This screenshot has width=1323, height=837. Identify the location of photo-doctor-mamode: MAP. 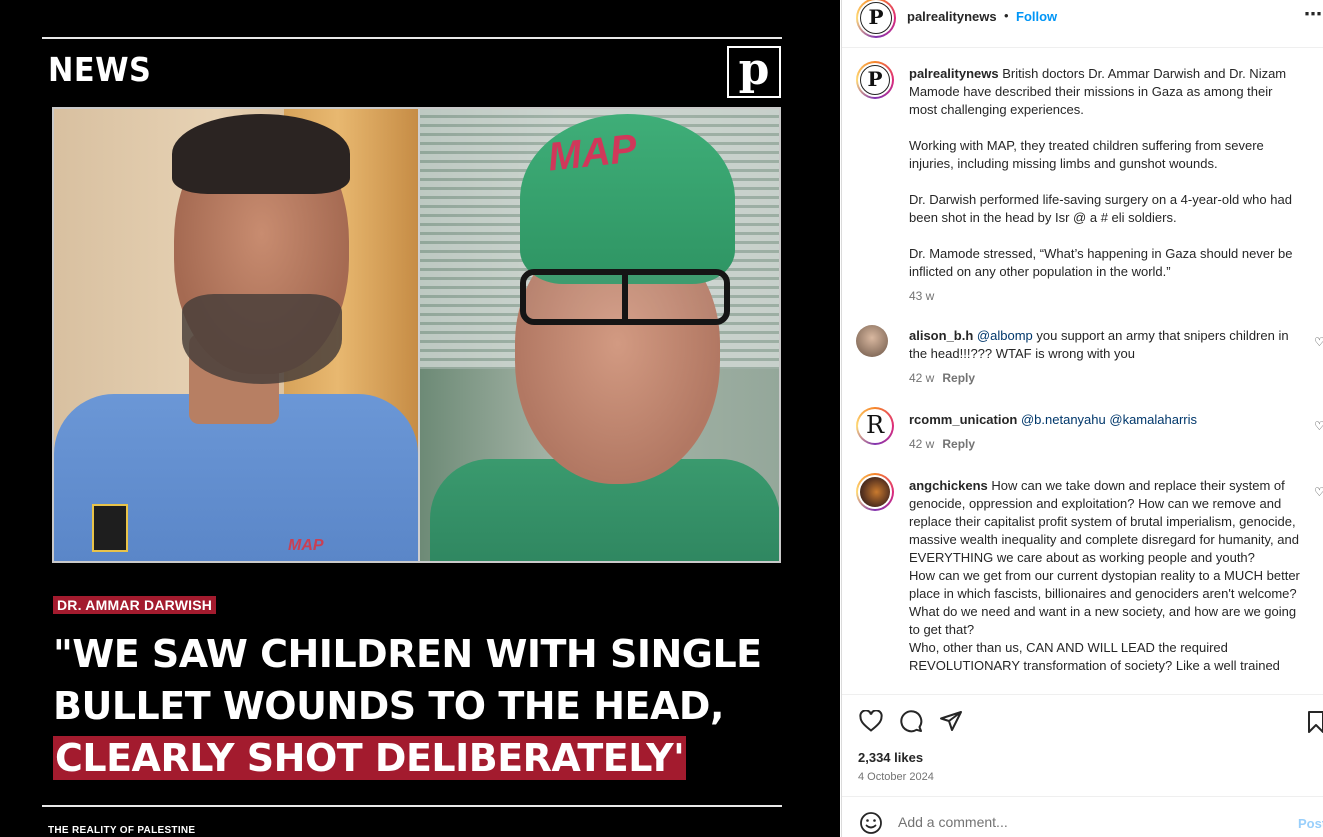
(599, 335).